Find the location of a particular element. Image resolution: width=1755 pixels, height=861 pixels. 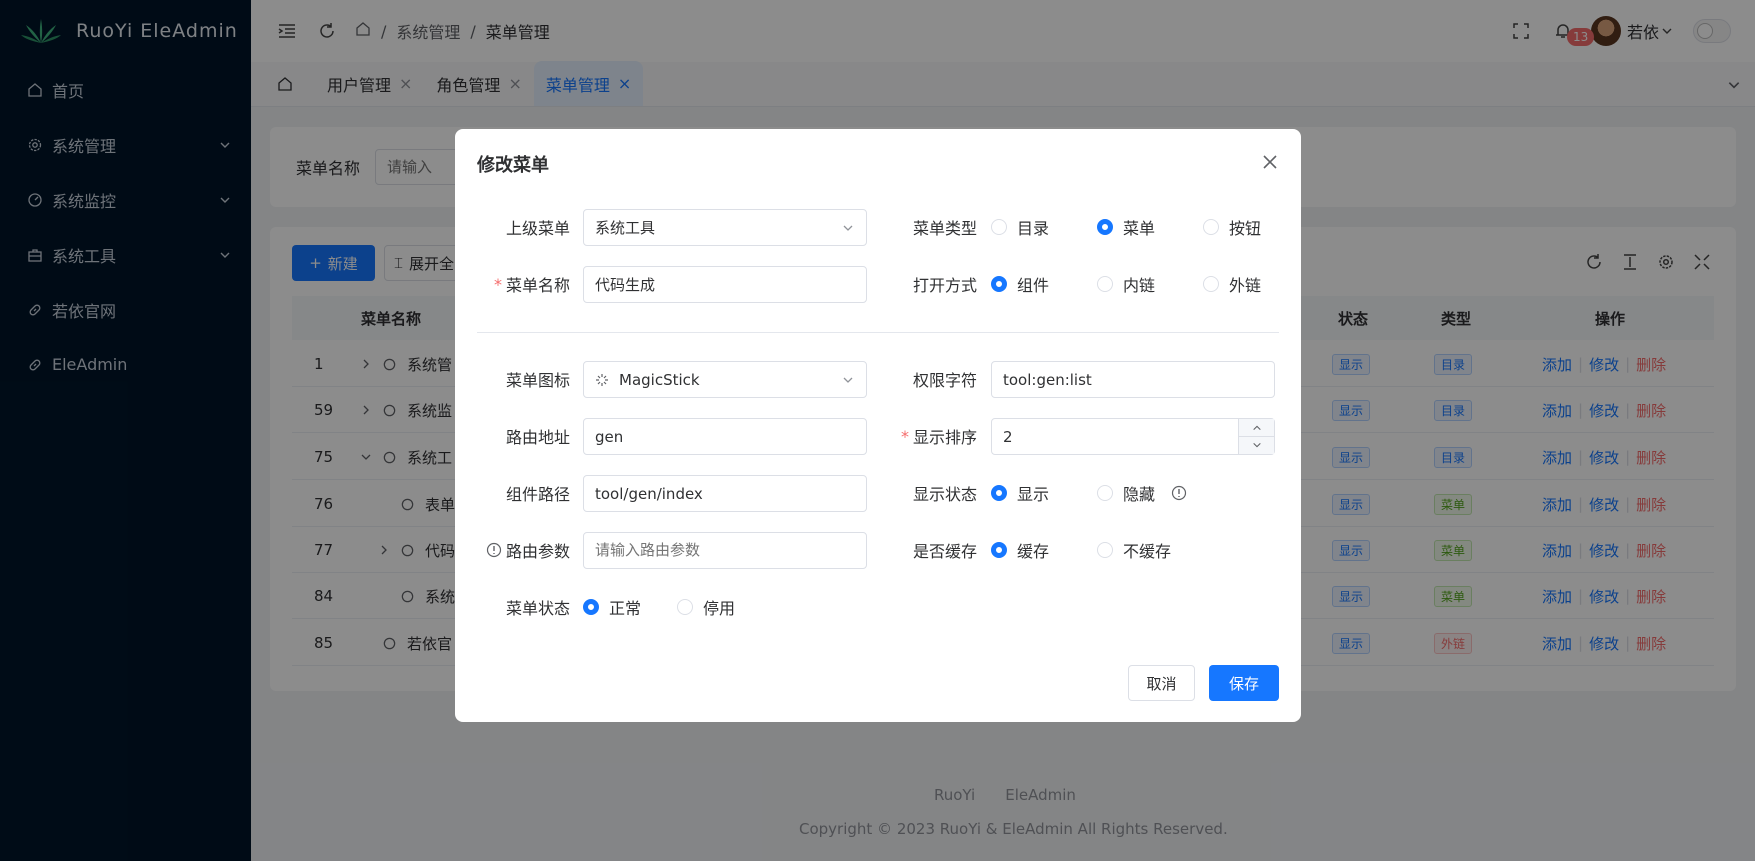

dialog-title: 修改菜单 is located at coordinates (513, 165).